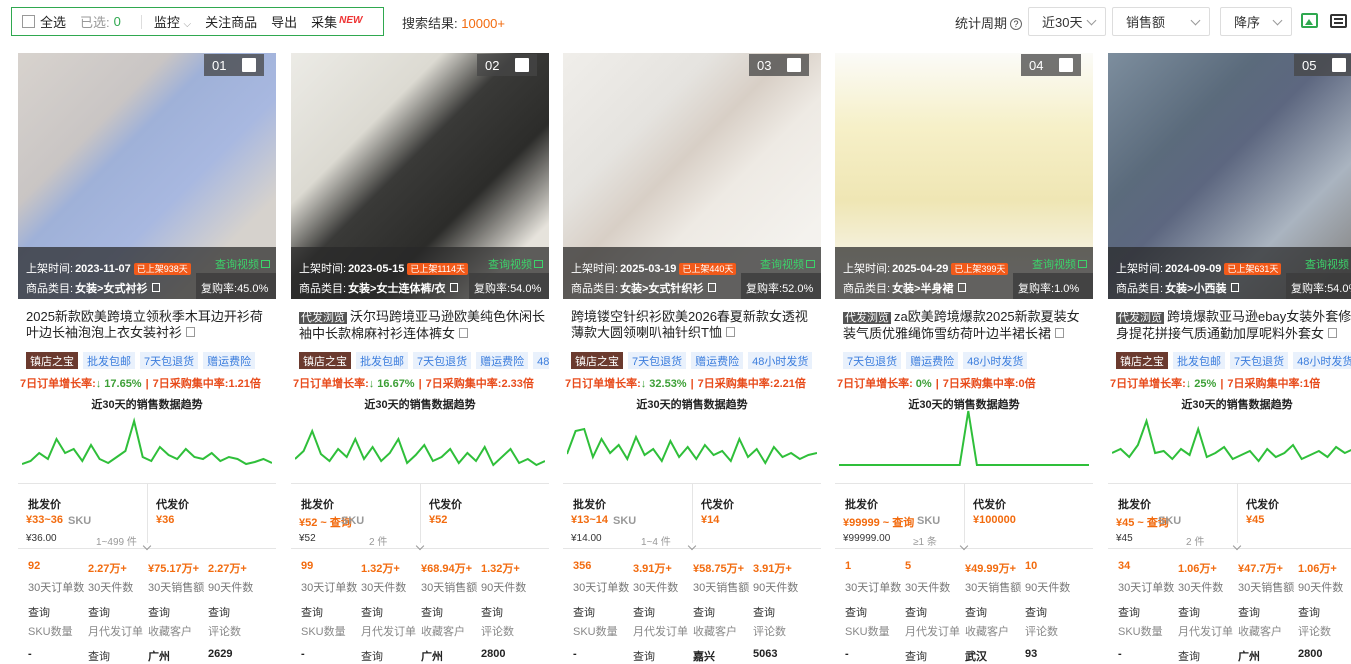  Describe the element at coordinates (149, 325) in the screenshot. I see `product-title: 2025新款欧美跨境立领秋季木耳边开衫荷叶边长袖泡泡上衣女装衬衫` at that location.